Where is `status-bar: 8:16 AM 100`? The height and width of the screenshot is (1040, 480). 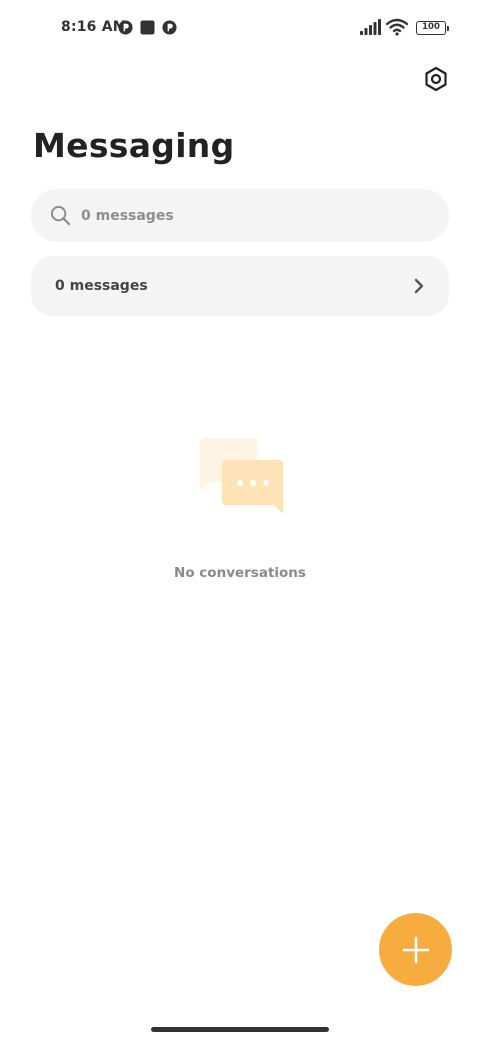
status-bar: 8:16 AM 100 is located at coordinates (240, 28).